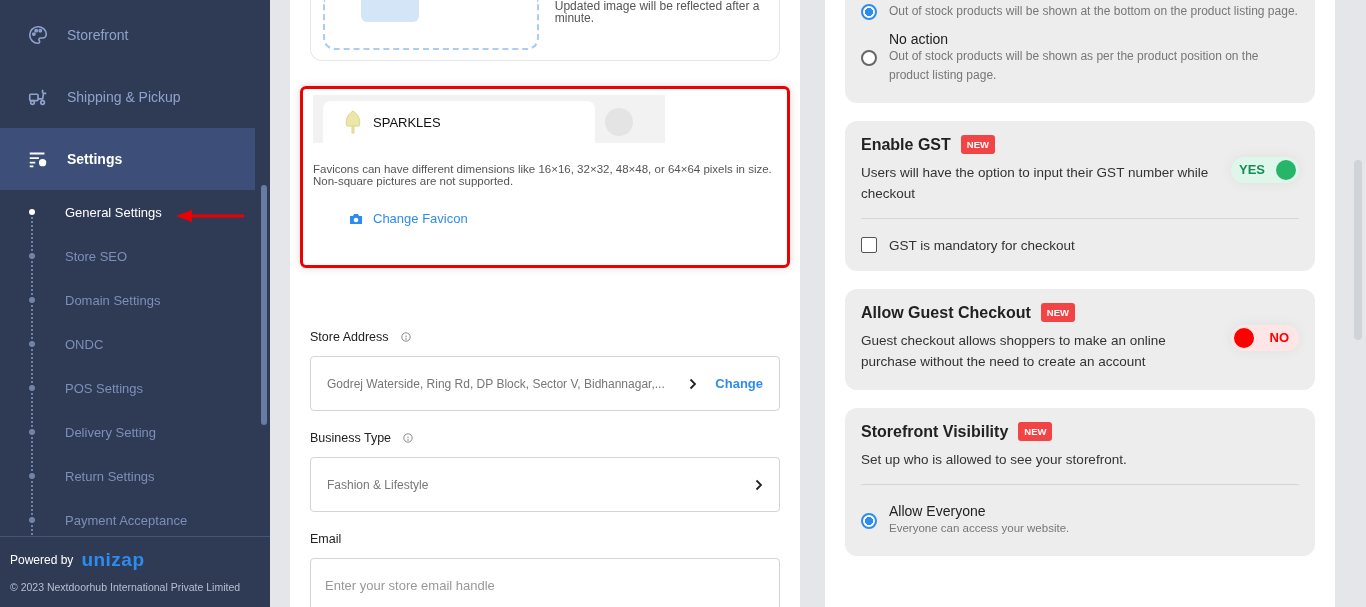  What do you see at coordinates (459, 122) in the screenshot?
I see `browser-tab-preview: SPARKLES` at bounding box center [459, 122].